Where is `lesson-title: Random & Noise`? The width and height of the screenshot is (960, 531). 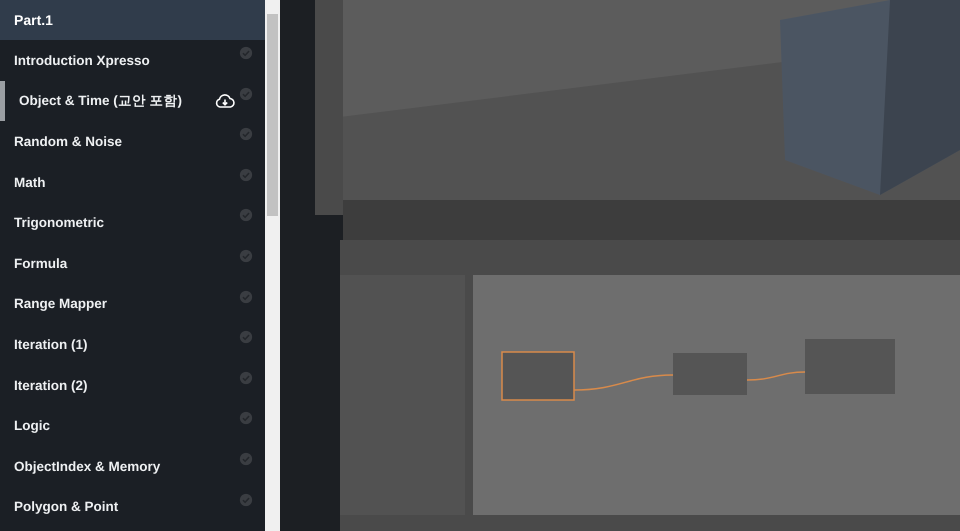 lesson-title: Random & Noise is located at coordinates (68, 141).